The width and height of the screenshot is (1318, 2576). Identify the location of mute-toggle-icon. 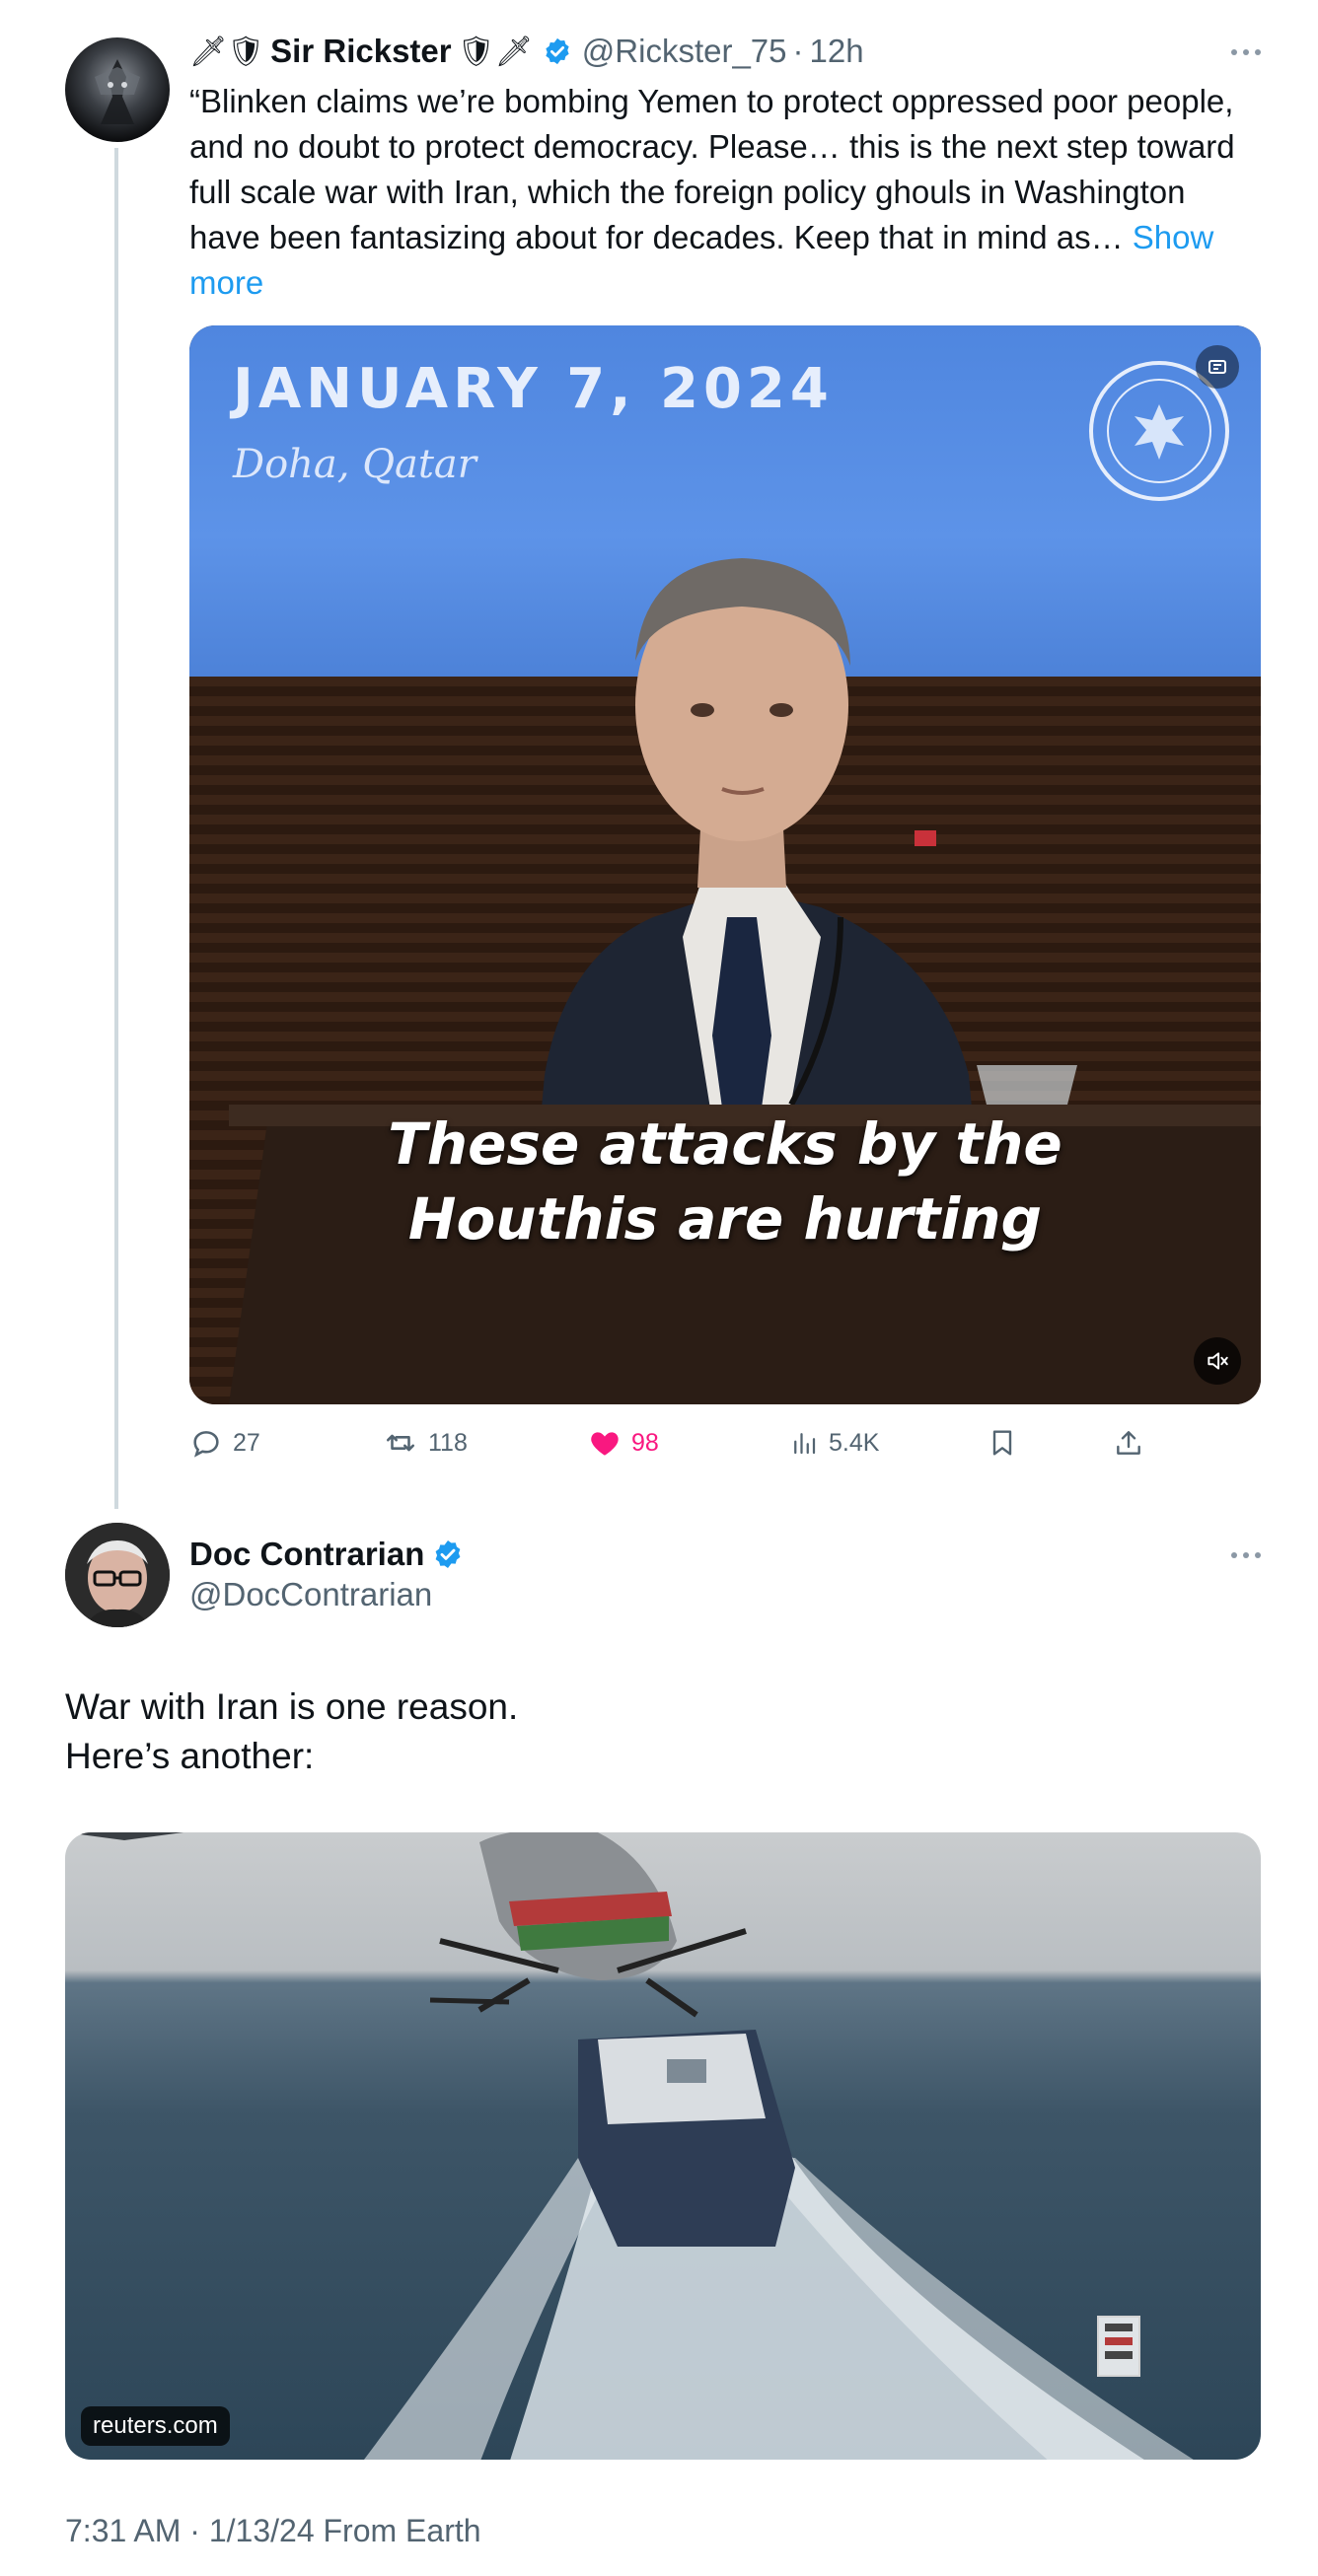
(1217, 1361).